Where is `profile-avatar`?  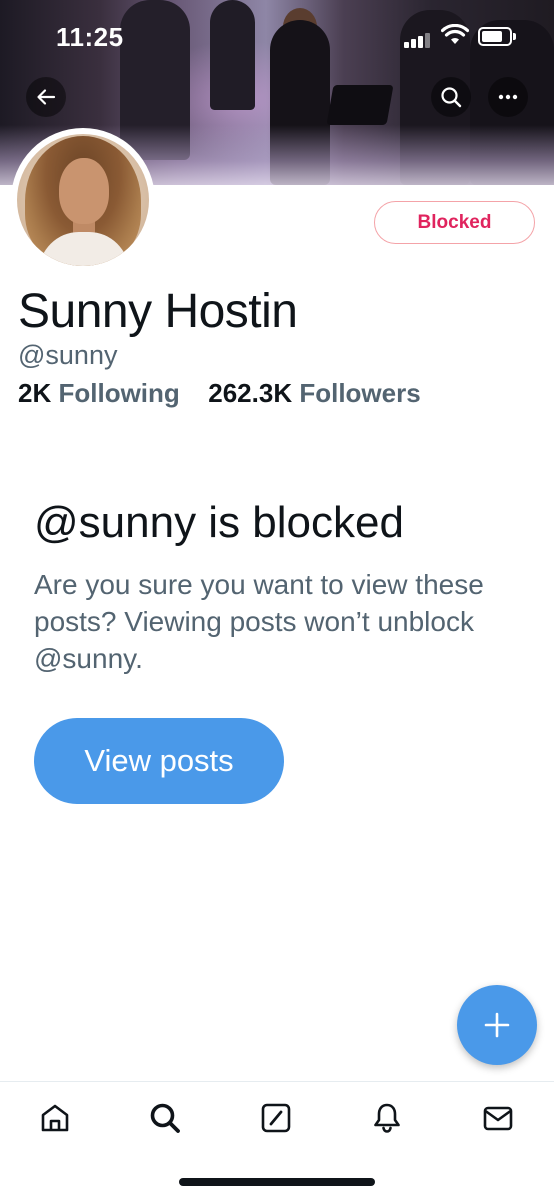 profile-avatar is located at coordinates (83, 200).